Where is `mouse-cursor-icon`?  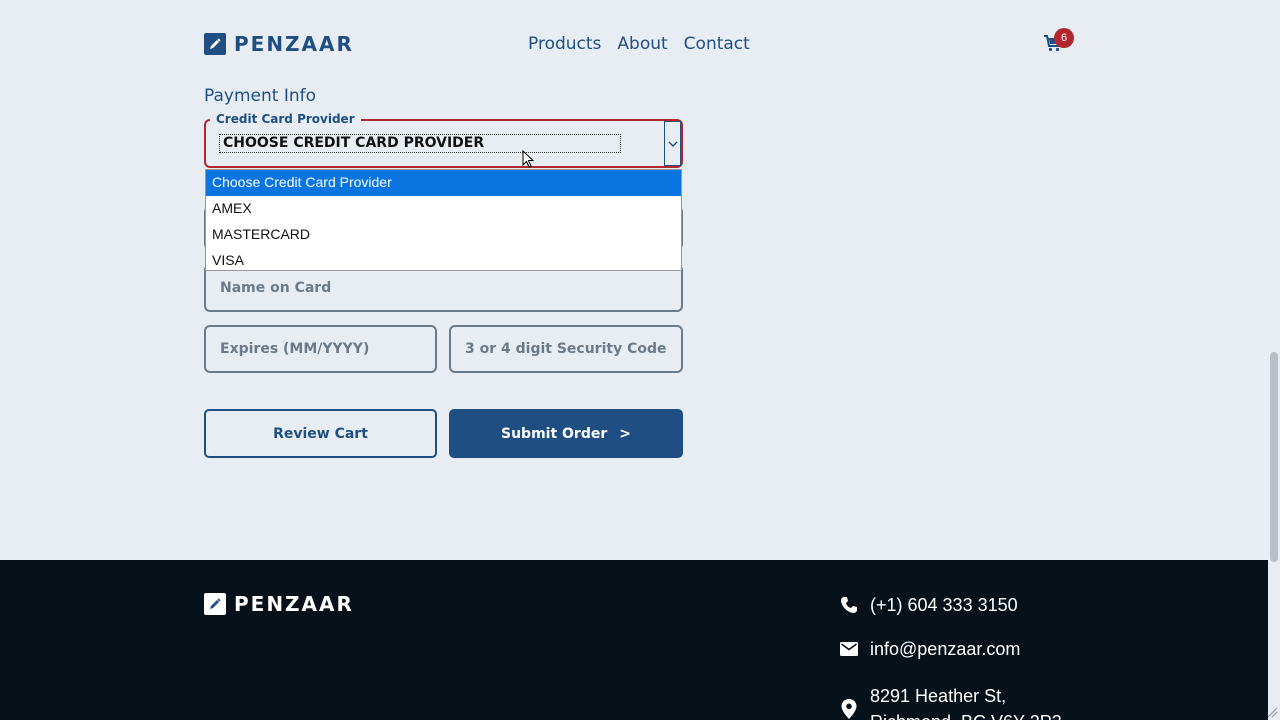
mouse-cursor-icon is located at coordinates (528, 159).